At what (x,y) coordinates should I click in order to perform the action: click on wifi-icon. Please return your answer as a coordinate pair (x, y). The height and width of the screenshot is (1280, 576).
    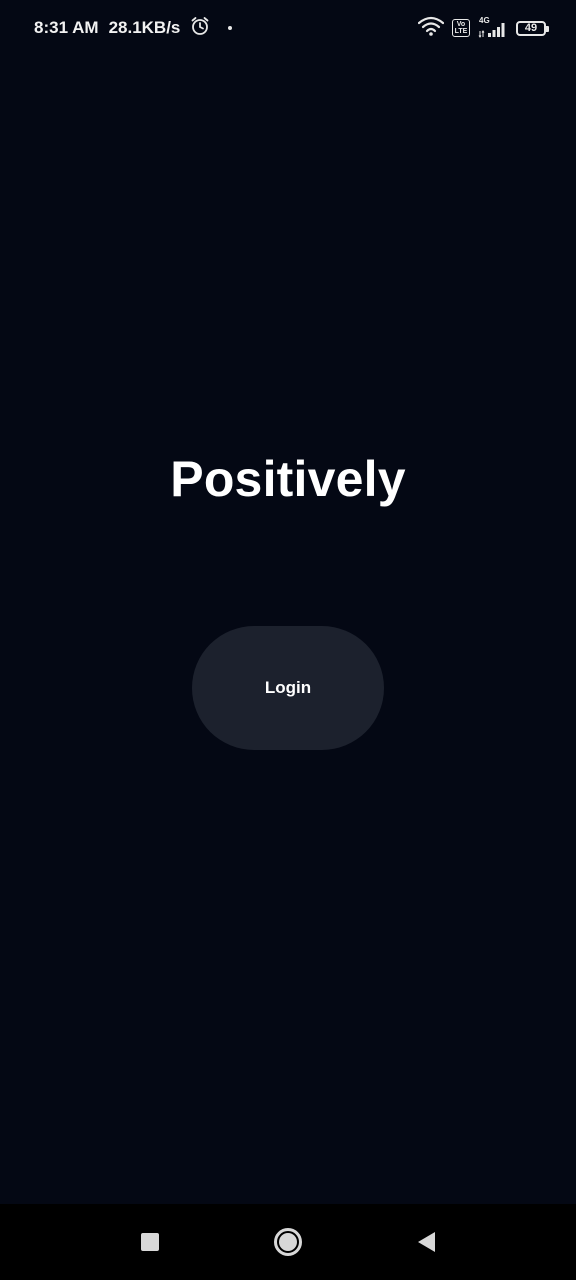
    Looking at the image, I should click on (431, 28).